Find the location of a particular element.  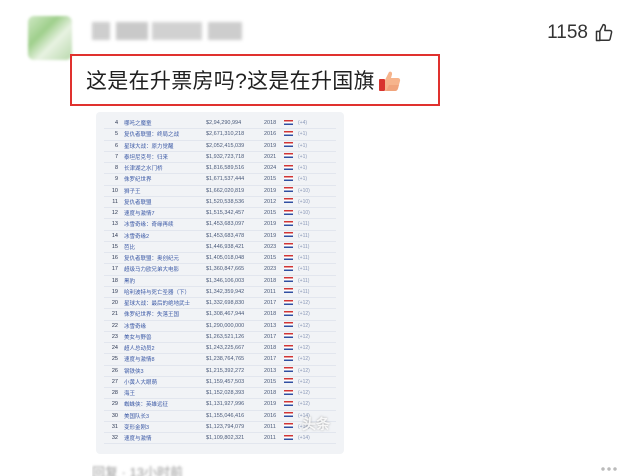

title-cell: 蜘蛛侠：英雄远征 is located at coordinates (146, 405).